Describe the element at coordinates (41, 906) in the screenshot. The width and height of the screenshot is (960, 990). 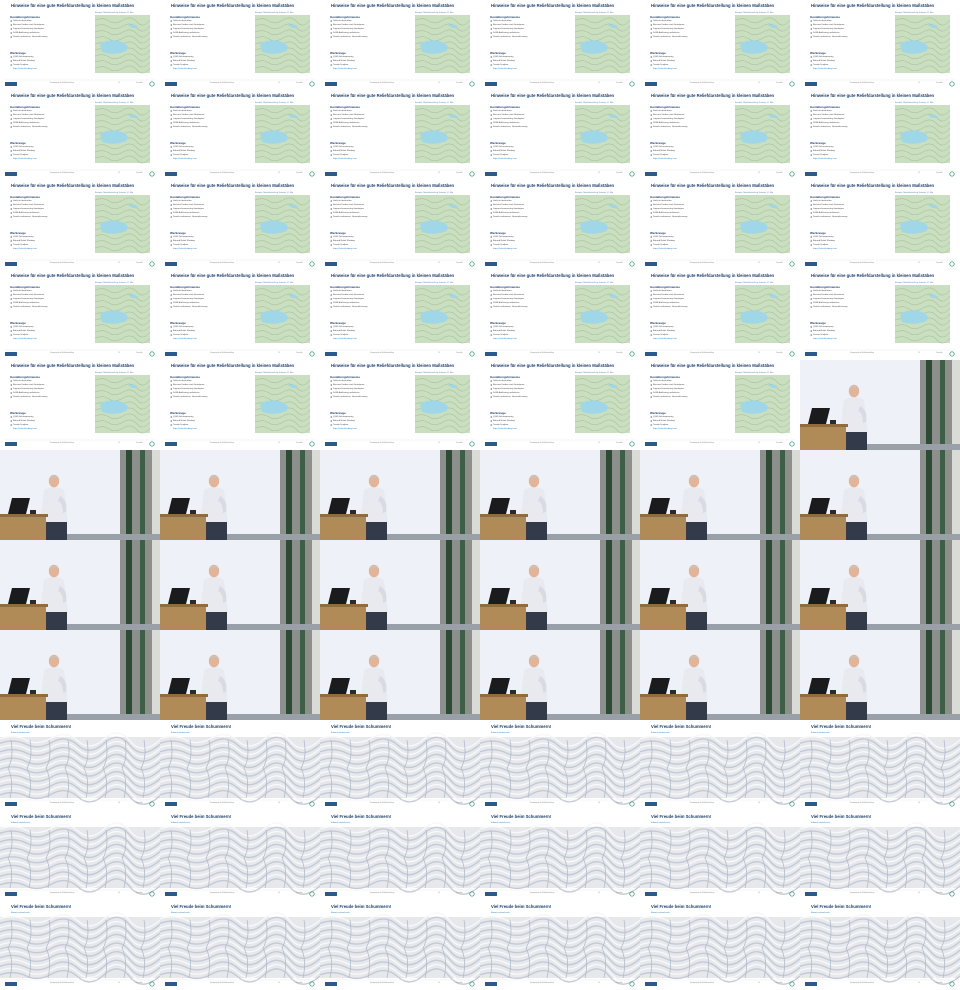
I see `slide-title: Viel Freude beim Schummern!` at that location.